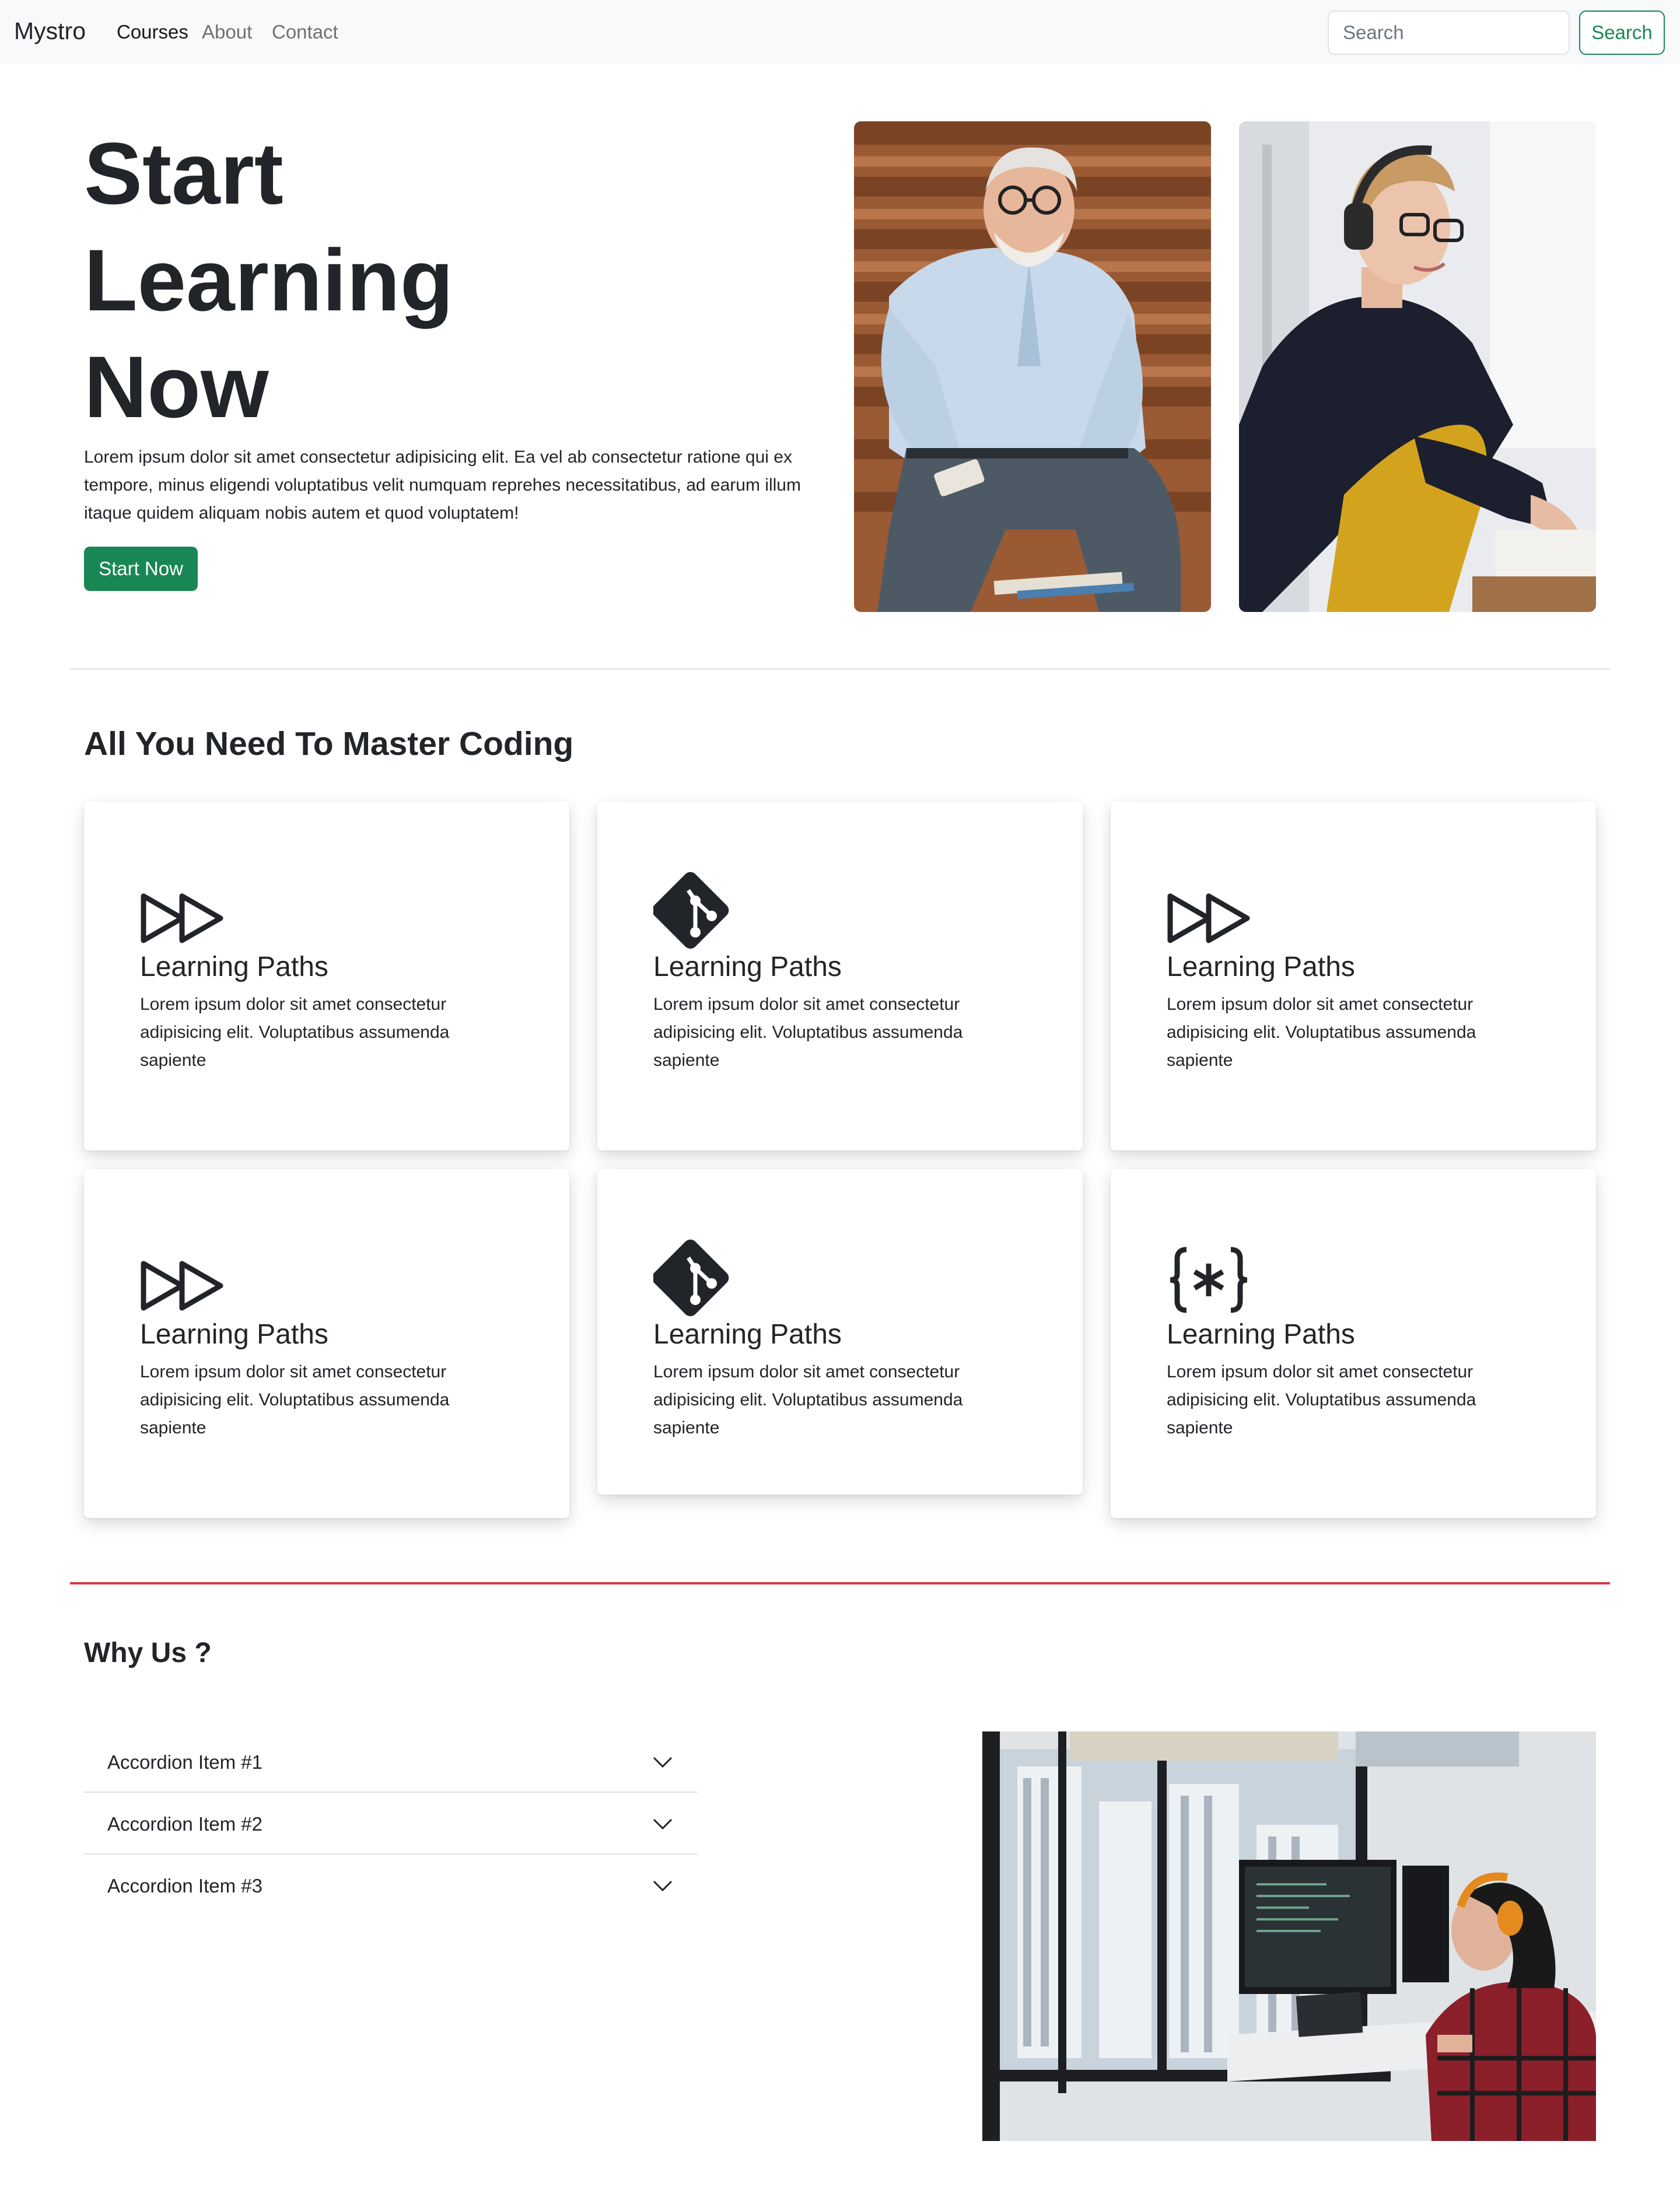 The height and width of the screenshot is (2197, 1680). Describe the element at coordinates (329, 743) in the screenshot. I see `features-title: All You Need To Master Coding` at that location.